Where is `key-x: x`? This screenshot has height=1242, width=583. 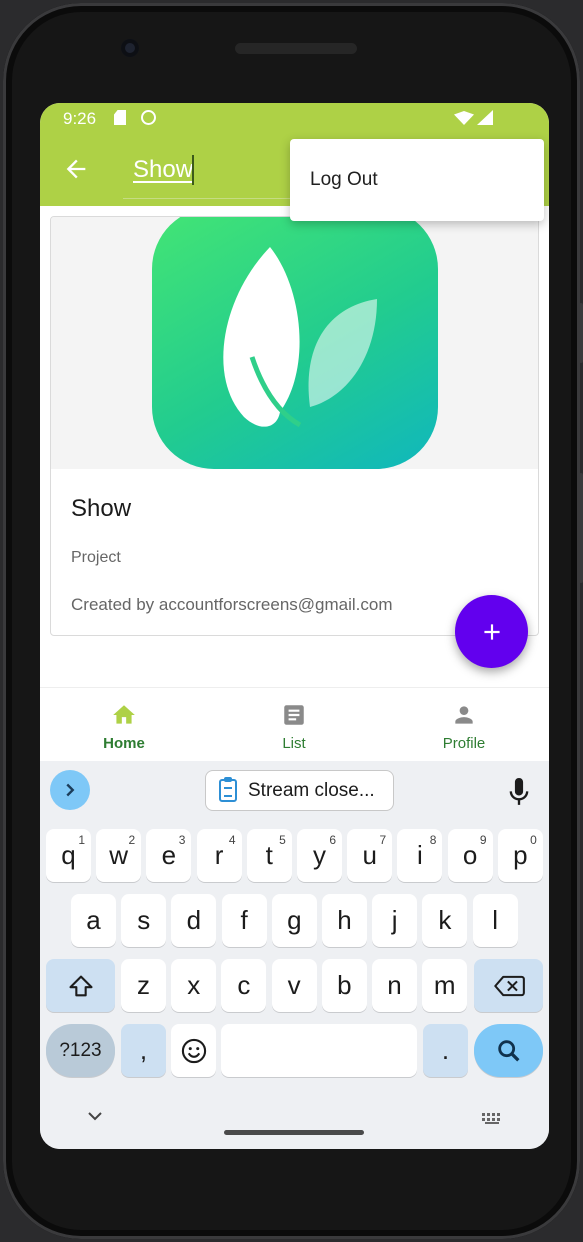
key-x: x is located at coordinates (194, 985).